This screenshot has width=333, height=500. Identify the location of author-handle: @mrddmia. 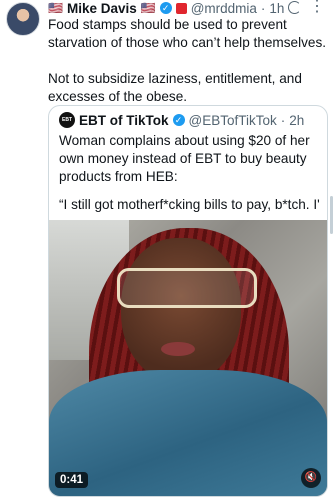
(224, 8).